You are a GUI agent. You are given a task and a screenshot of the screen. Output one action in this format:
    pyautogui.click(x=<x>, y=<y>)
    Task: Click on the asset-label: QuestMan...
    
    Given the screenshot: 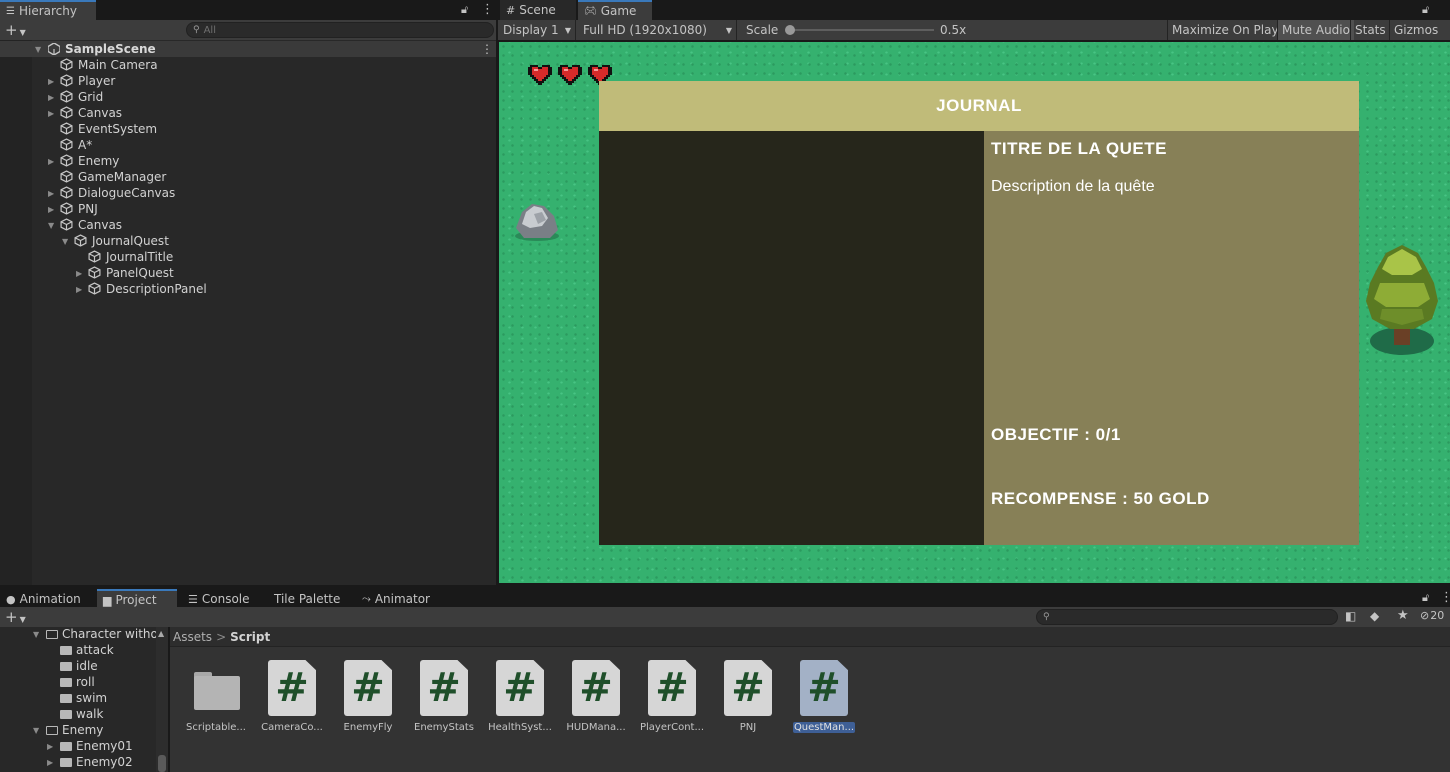 What is the action you would take?
    pyautogui.click(x=824, y=727)
    